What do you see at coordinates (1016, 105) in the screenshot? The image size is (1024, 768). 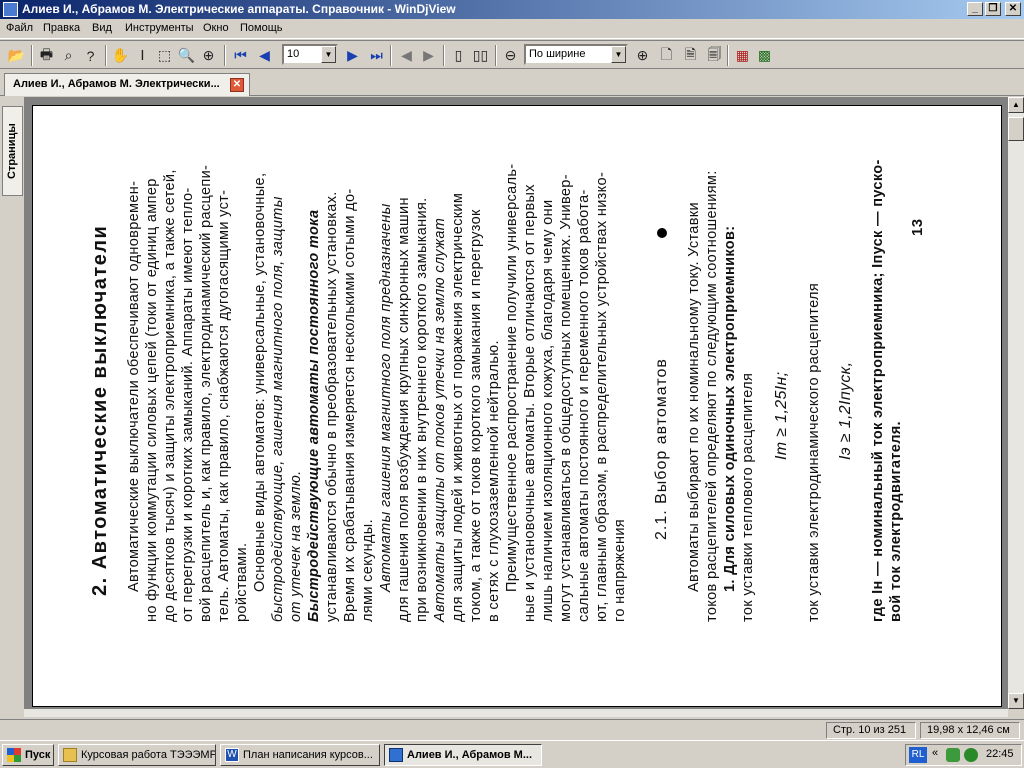 I see `scroll-up-icon: ▲` at bounding box center [1016, 105].